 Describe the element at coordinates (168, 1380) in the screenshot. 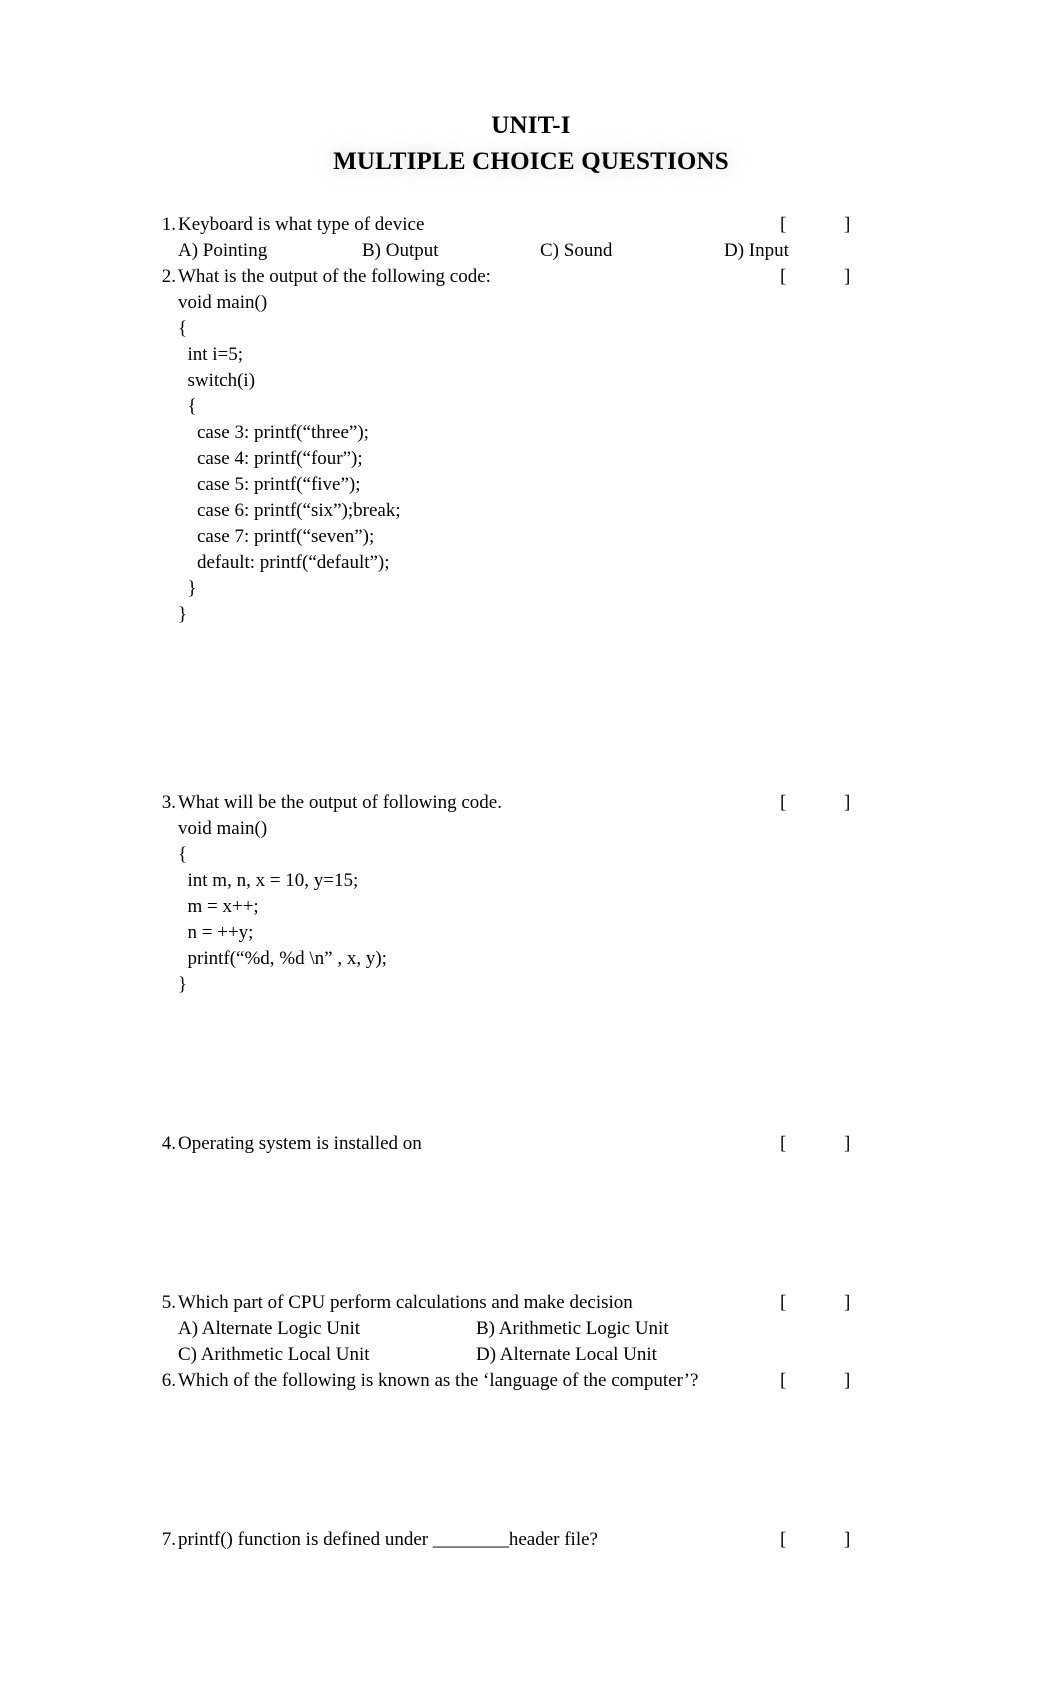

I see `question-number: 6.` at that location.